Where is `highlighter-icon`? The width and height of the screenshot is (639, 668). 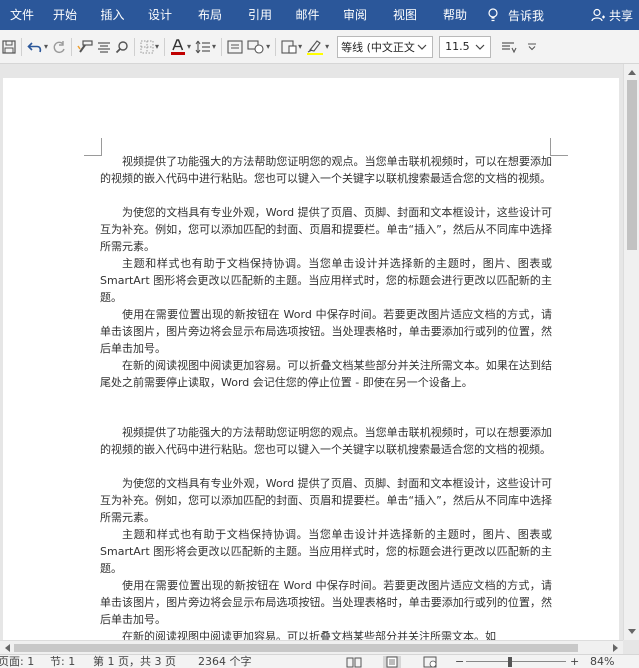 highlighter-icon is located at coordinates (315, 47).